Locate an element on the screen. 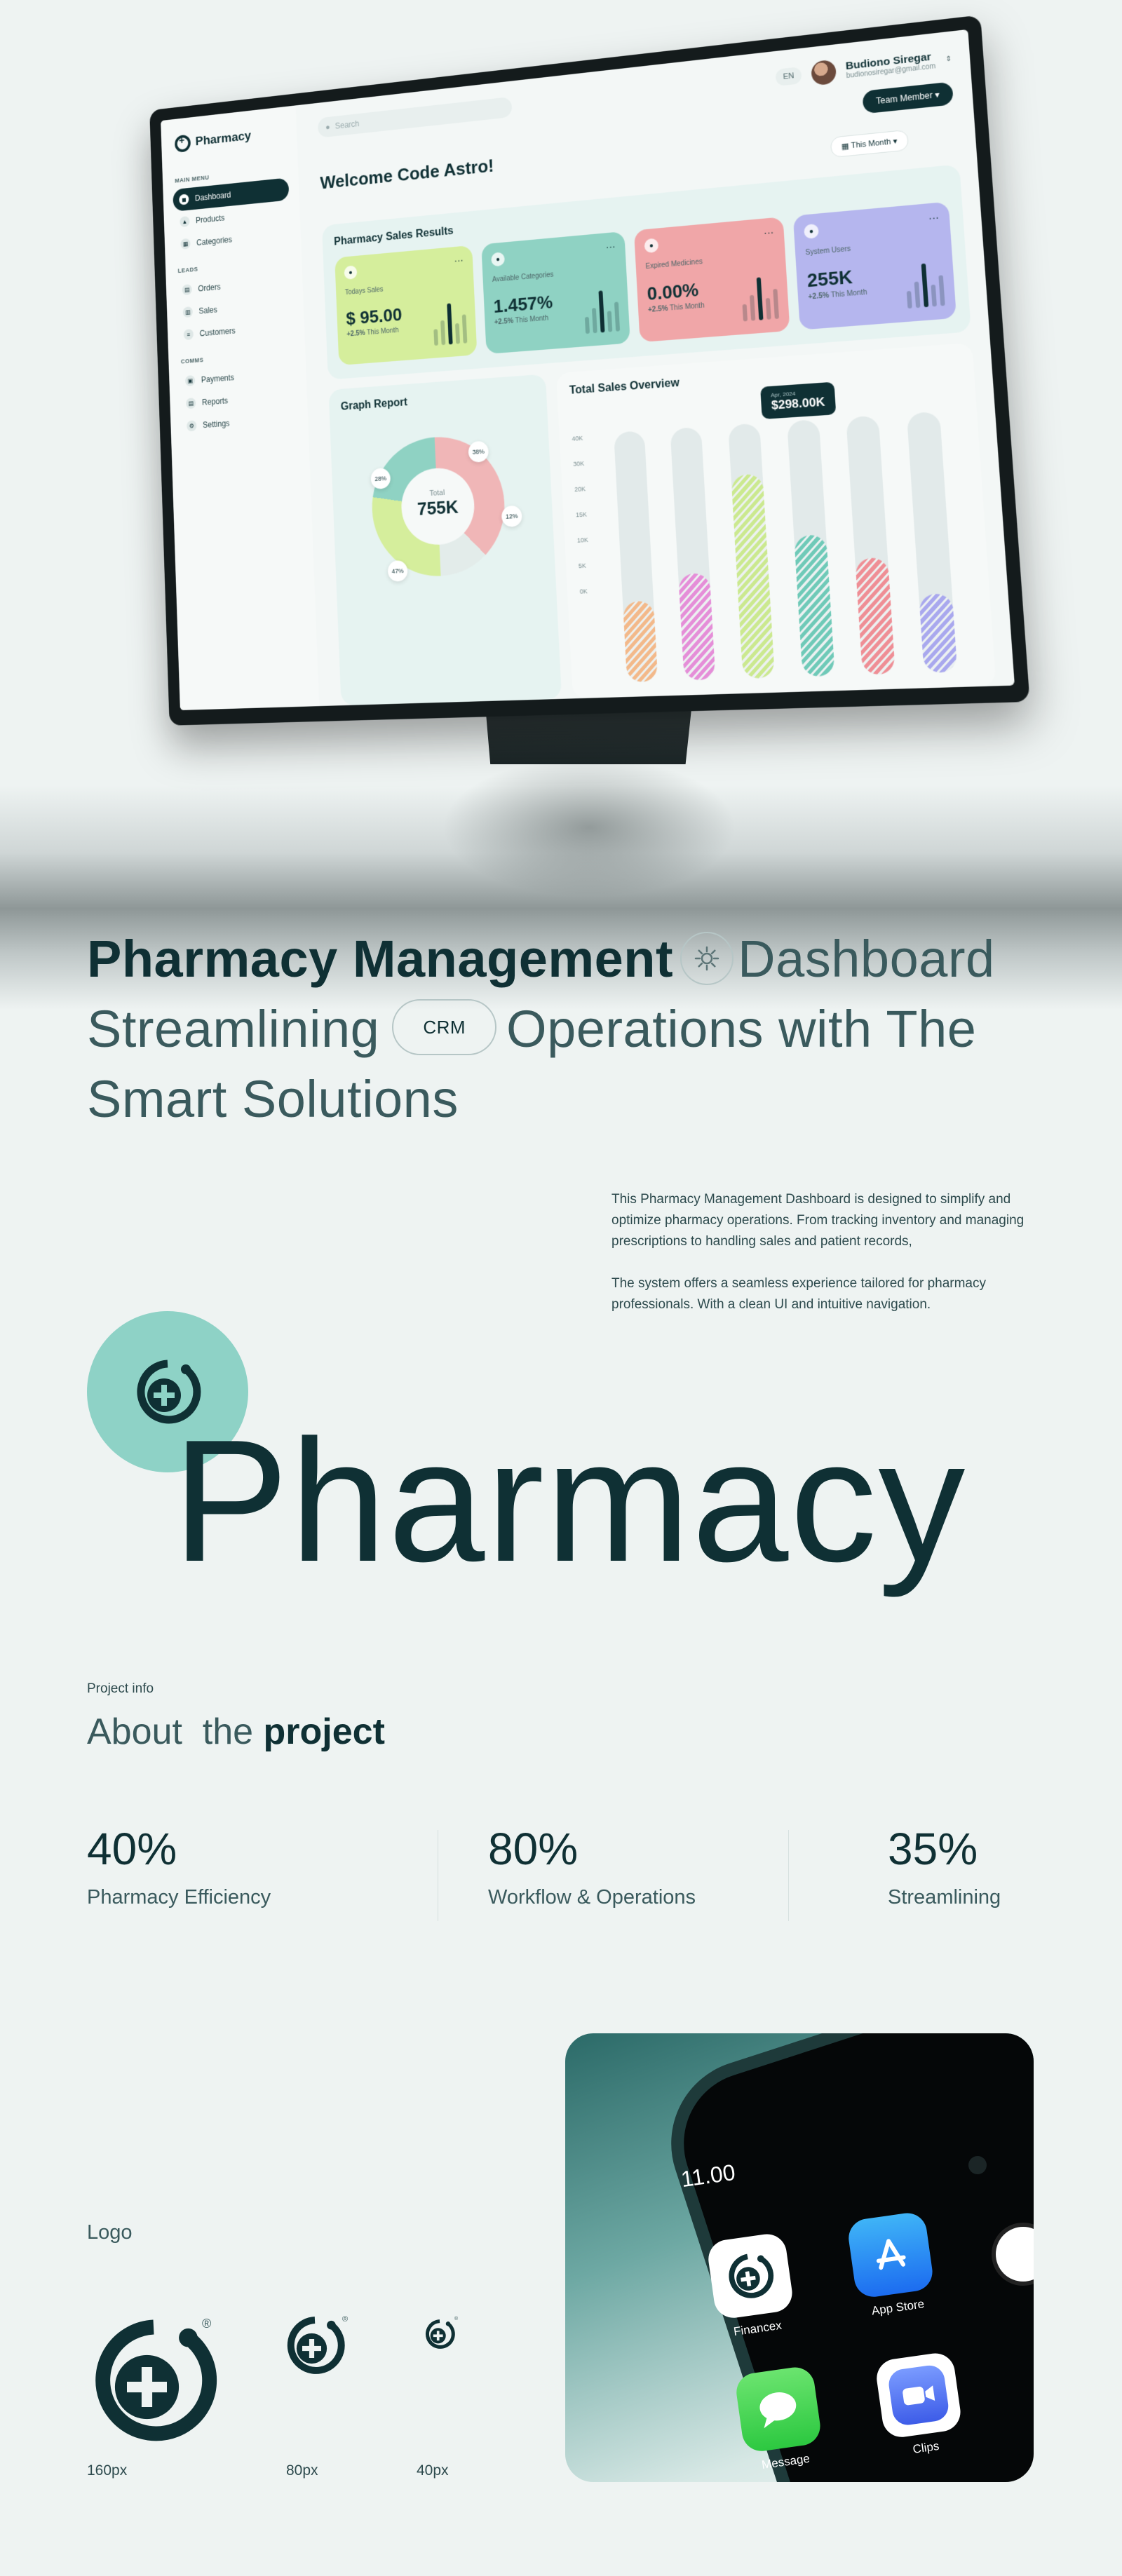 Image resolution: width=1122 pixels, height=2576 pixels. app-financex: Financex is located at coordinates (752, 2286).